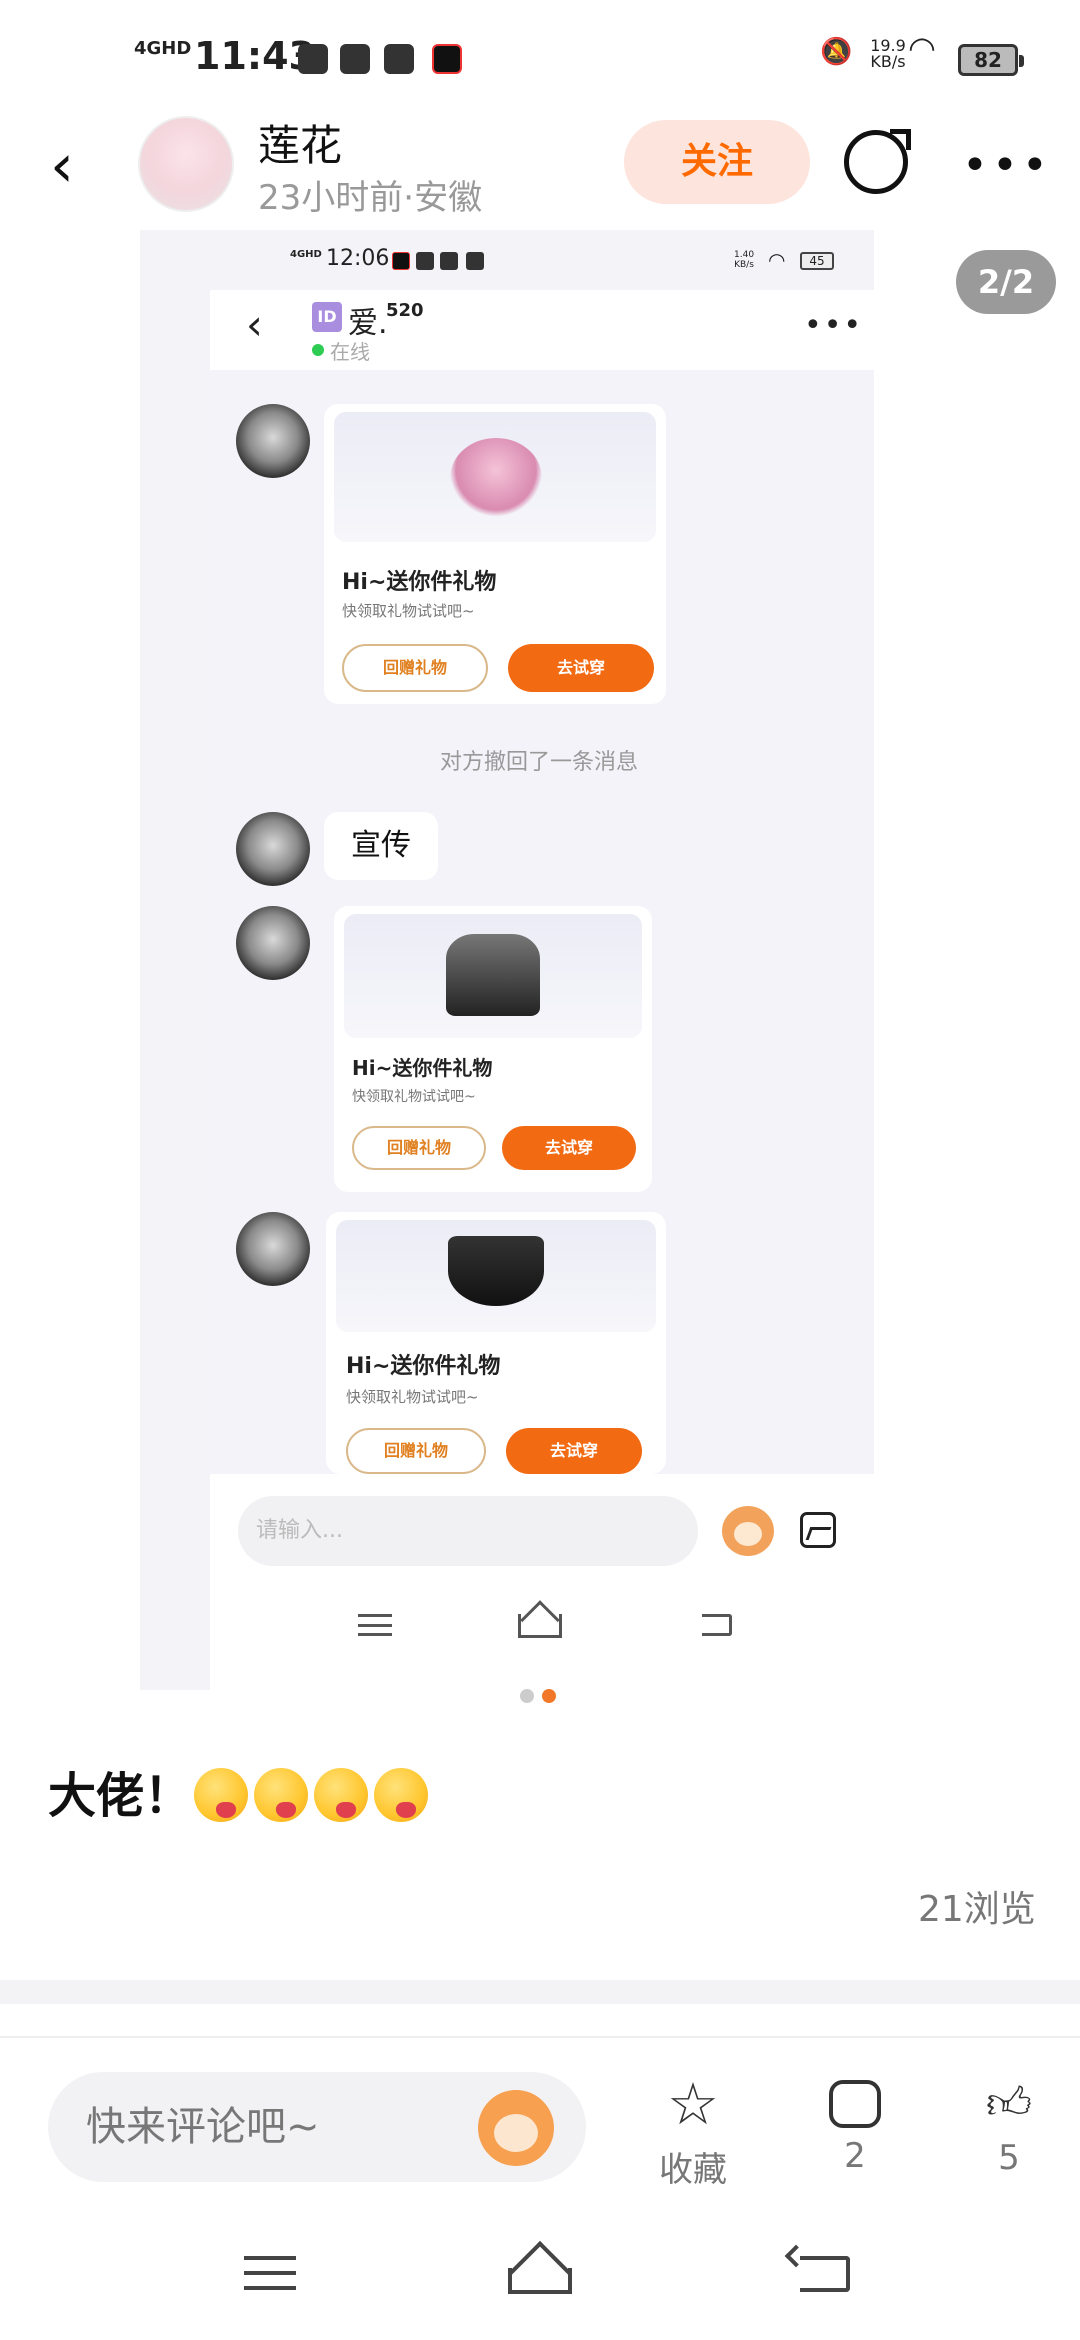 Image resolution: width=1080 pixels, height=2340 pixels. I want to click on favorite-button: ☆ 收藏, so click(693, 2132).